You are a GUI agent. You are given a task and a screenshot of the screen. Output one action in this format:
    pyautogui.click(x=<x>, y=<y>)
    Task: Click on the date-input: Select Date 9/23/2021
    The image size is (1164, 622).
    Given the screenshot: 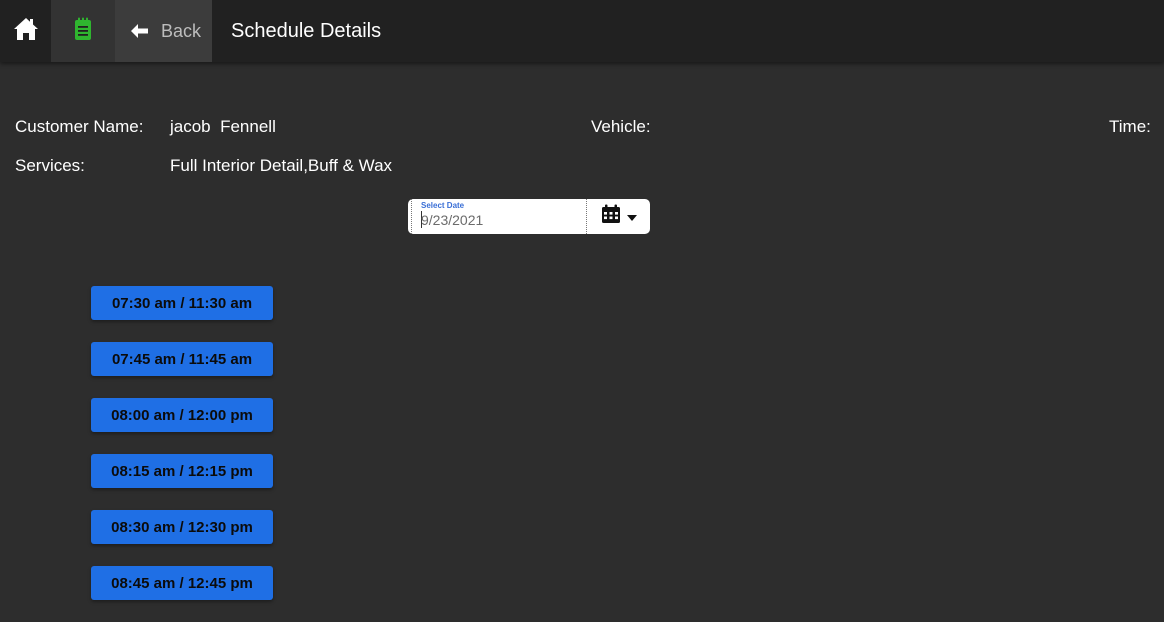 What is the action you would take?
    pyautogui.click(x=499, y=216)
    